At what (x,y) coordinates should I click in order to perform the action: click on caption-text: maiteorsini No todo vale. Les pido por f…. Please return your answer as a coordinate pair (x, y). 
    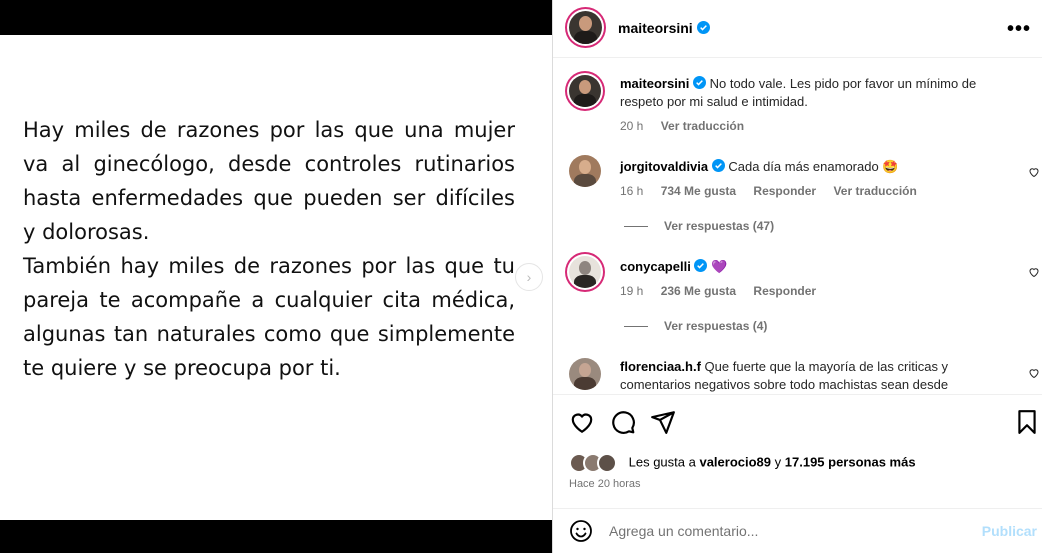
    Looking at the image, I should click on (812, 93).